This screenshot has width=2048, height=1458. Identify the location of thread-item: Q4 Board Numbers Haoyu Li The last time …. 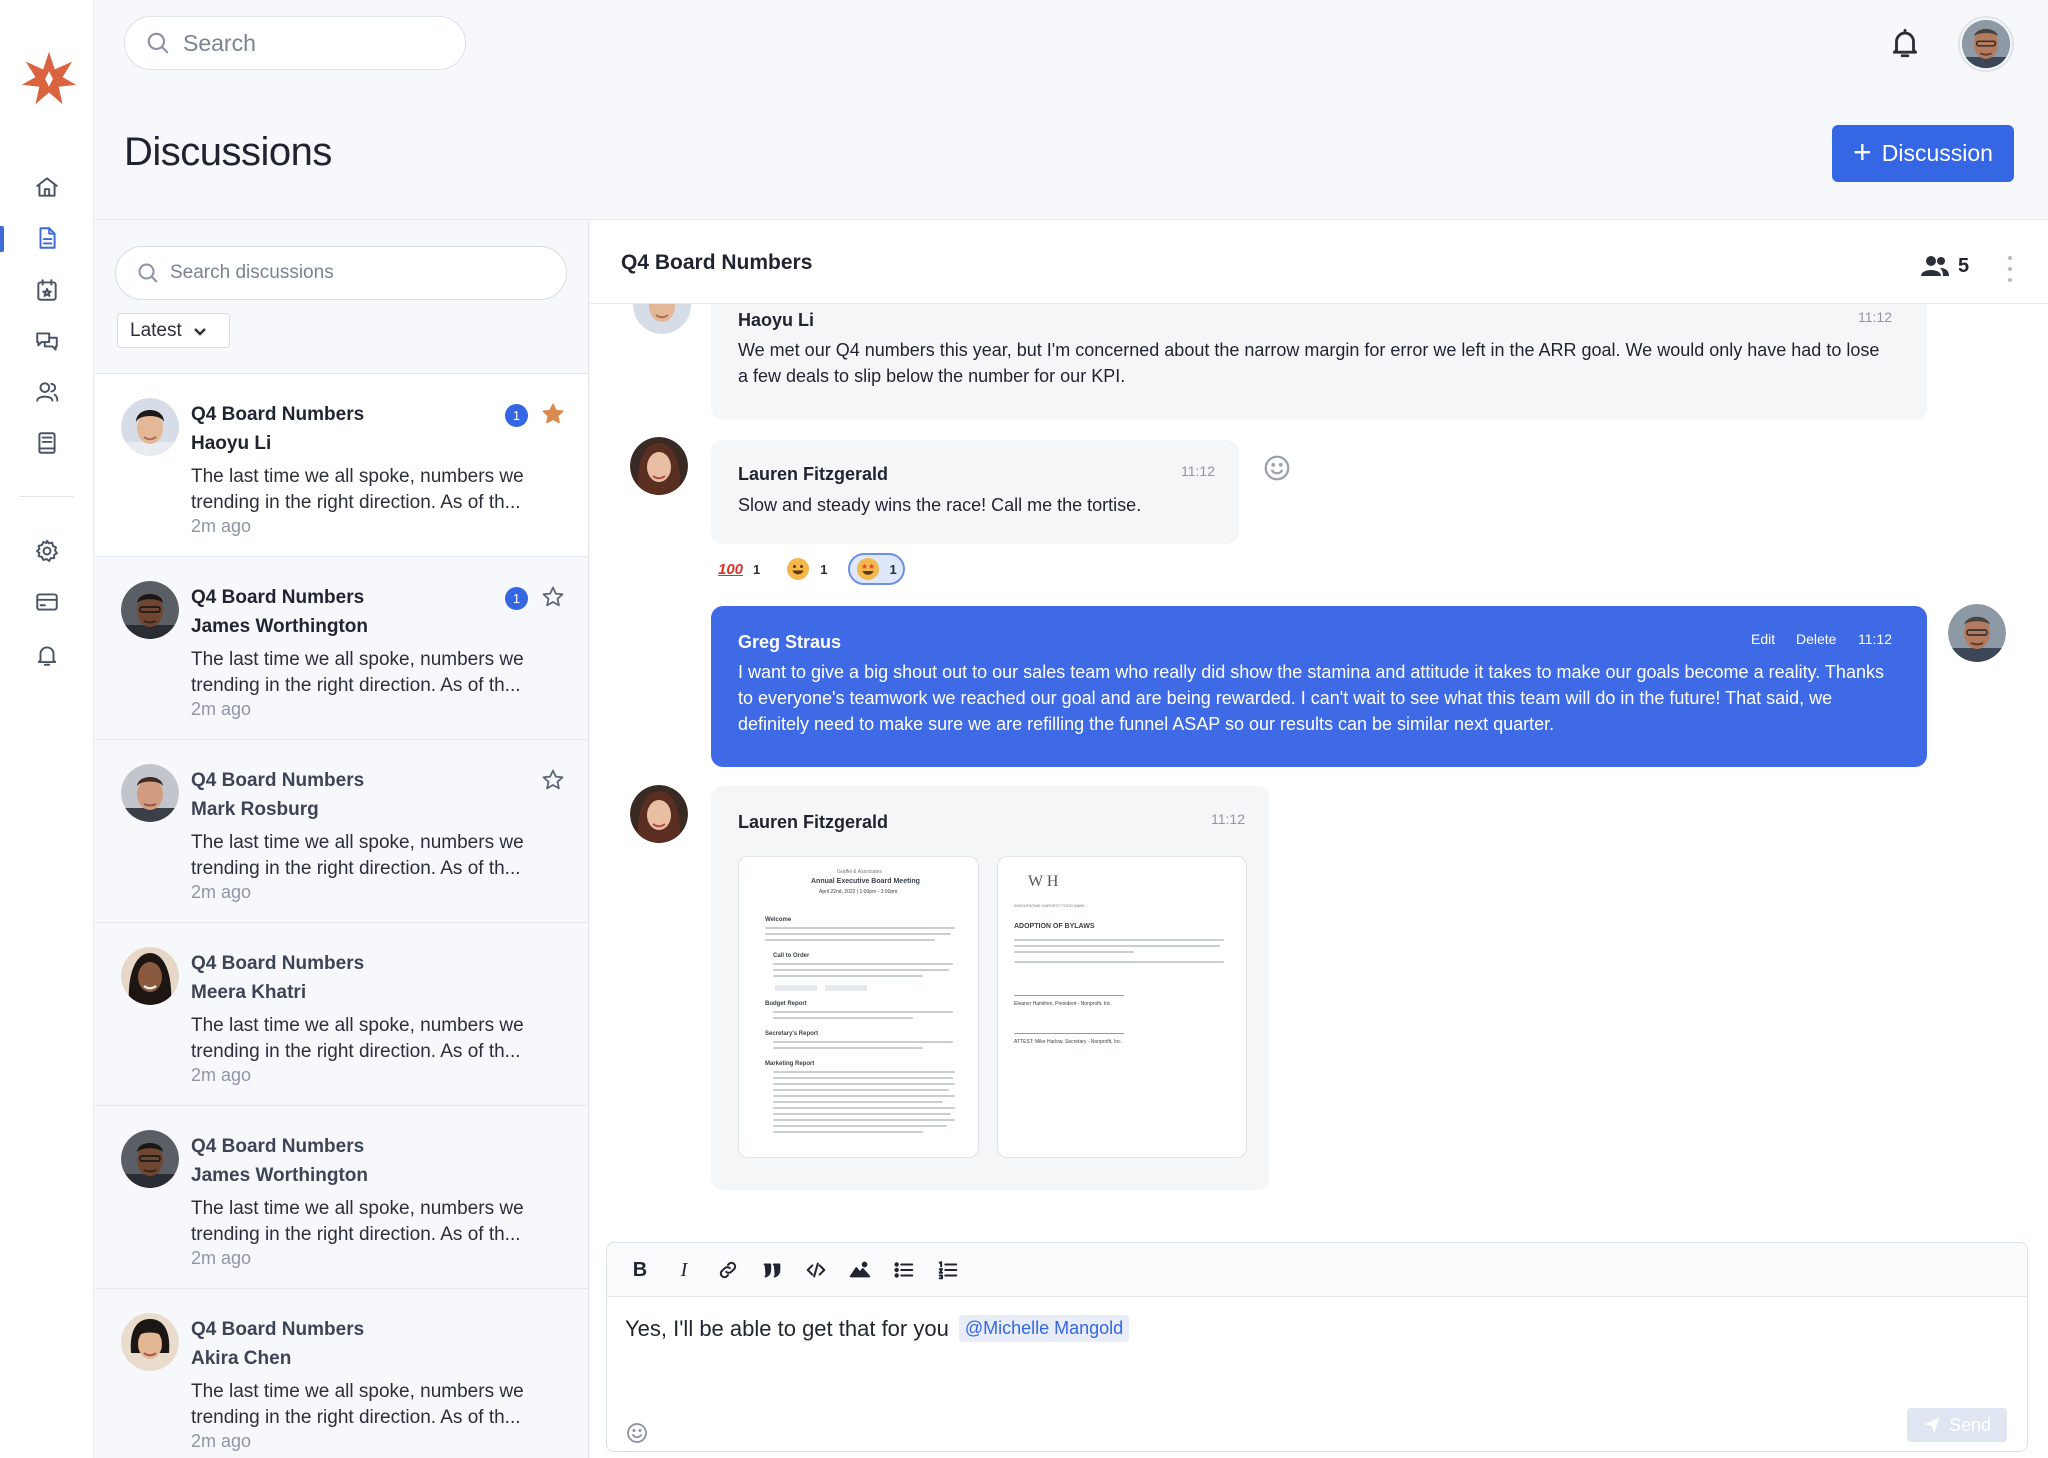
(341, 464).